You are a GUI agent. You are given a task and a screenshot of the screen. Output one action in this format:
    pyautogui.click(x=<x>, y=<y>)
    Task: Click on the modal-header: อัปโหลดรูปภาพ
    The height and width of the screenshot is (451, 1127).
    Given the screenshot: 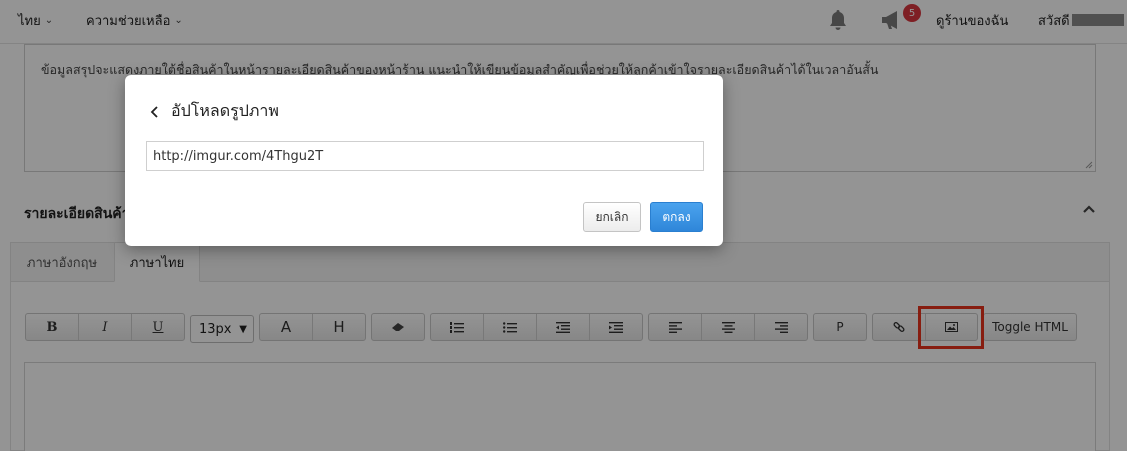 What is the action you would take?
    pyautogui.click(x=214, y=111)
    